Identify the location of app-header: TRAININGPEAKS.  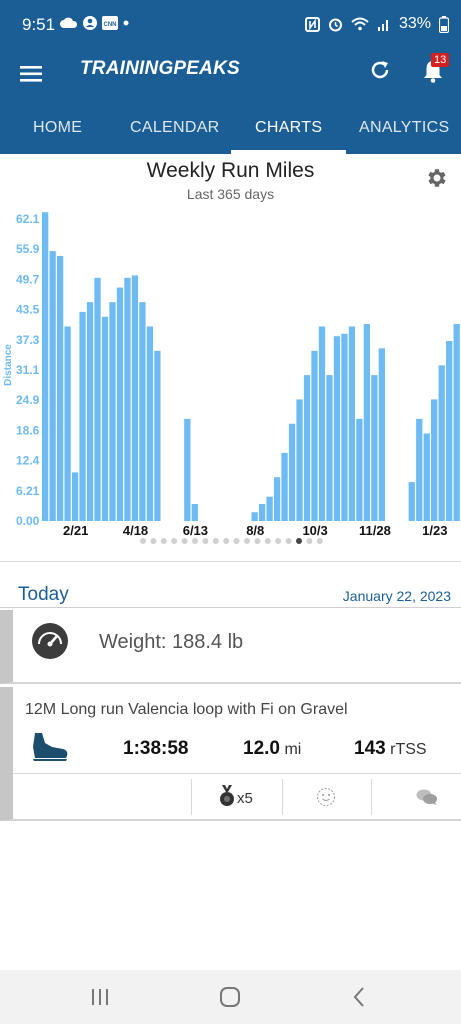
(230, 76).